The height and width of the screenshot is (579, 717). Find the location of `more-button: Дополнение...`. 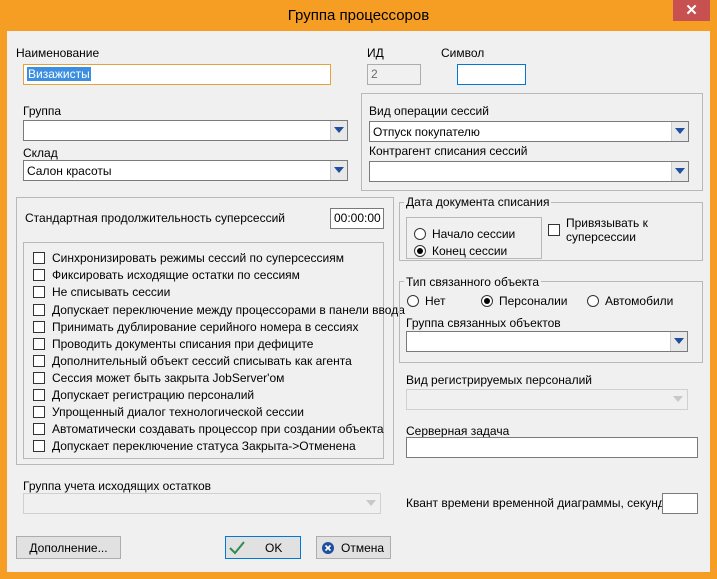

more-button: Дополнение... is located at coordinates (68, 547).